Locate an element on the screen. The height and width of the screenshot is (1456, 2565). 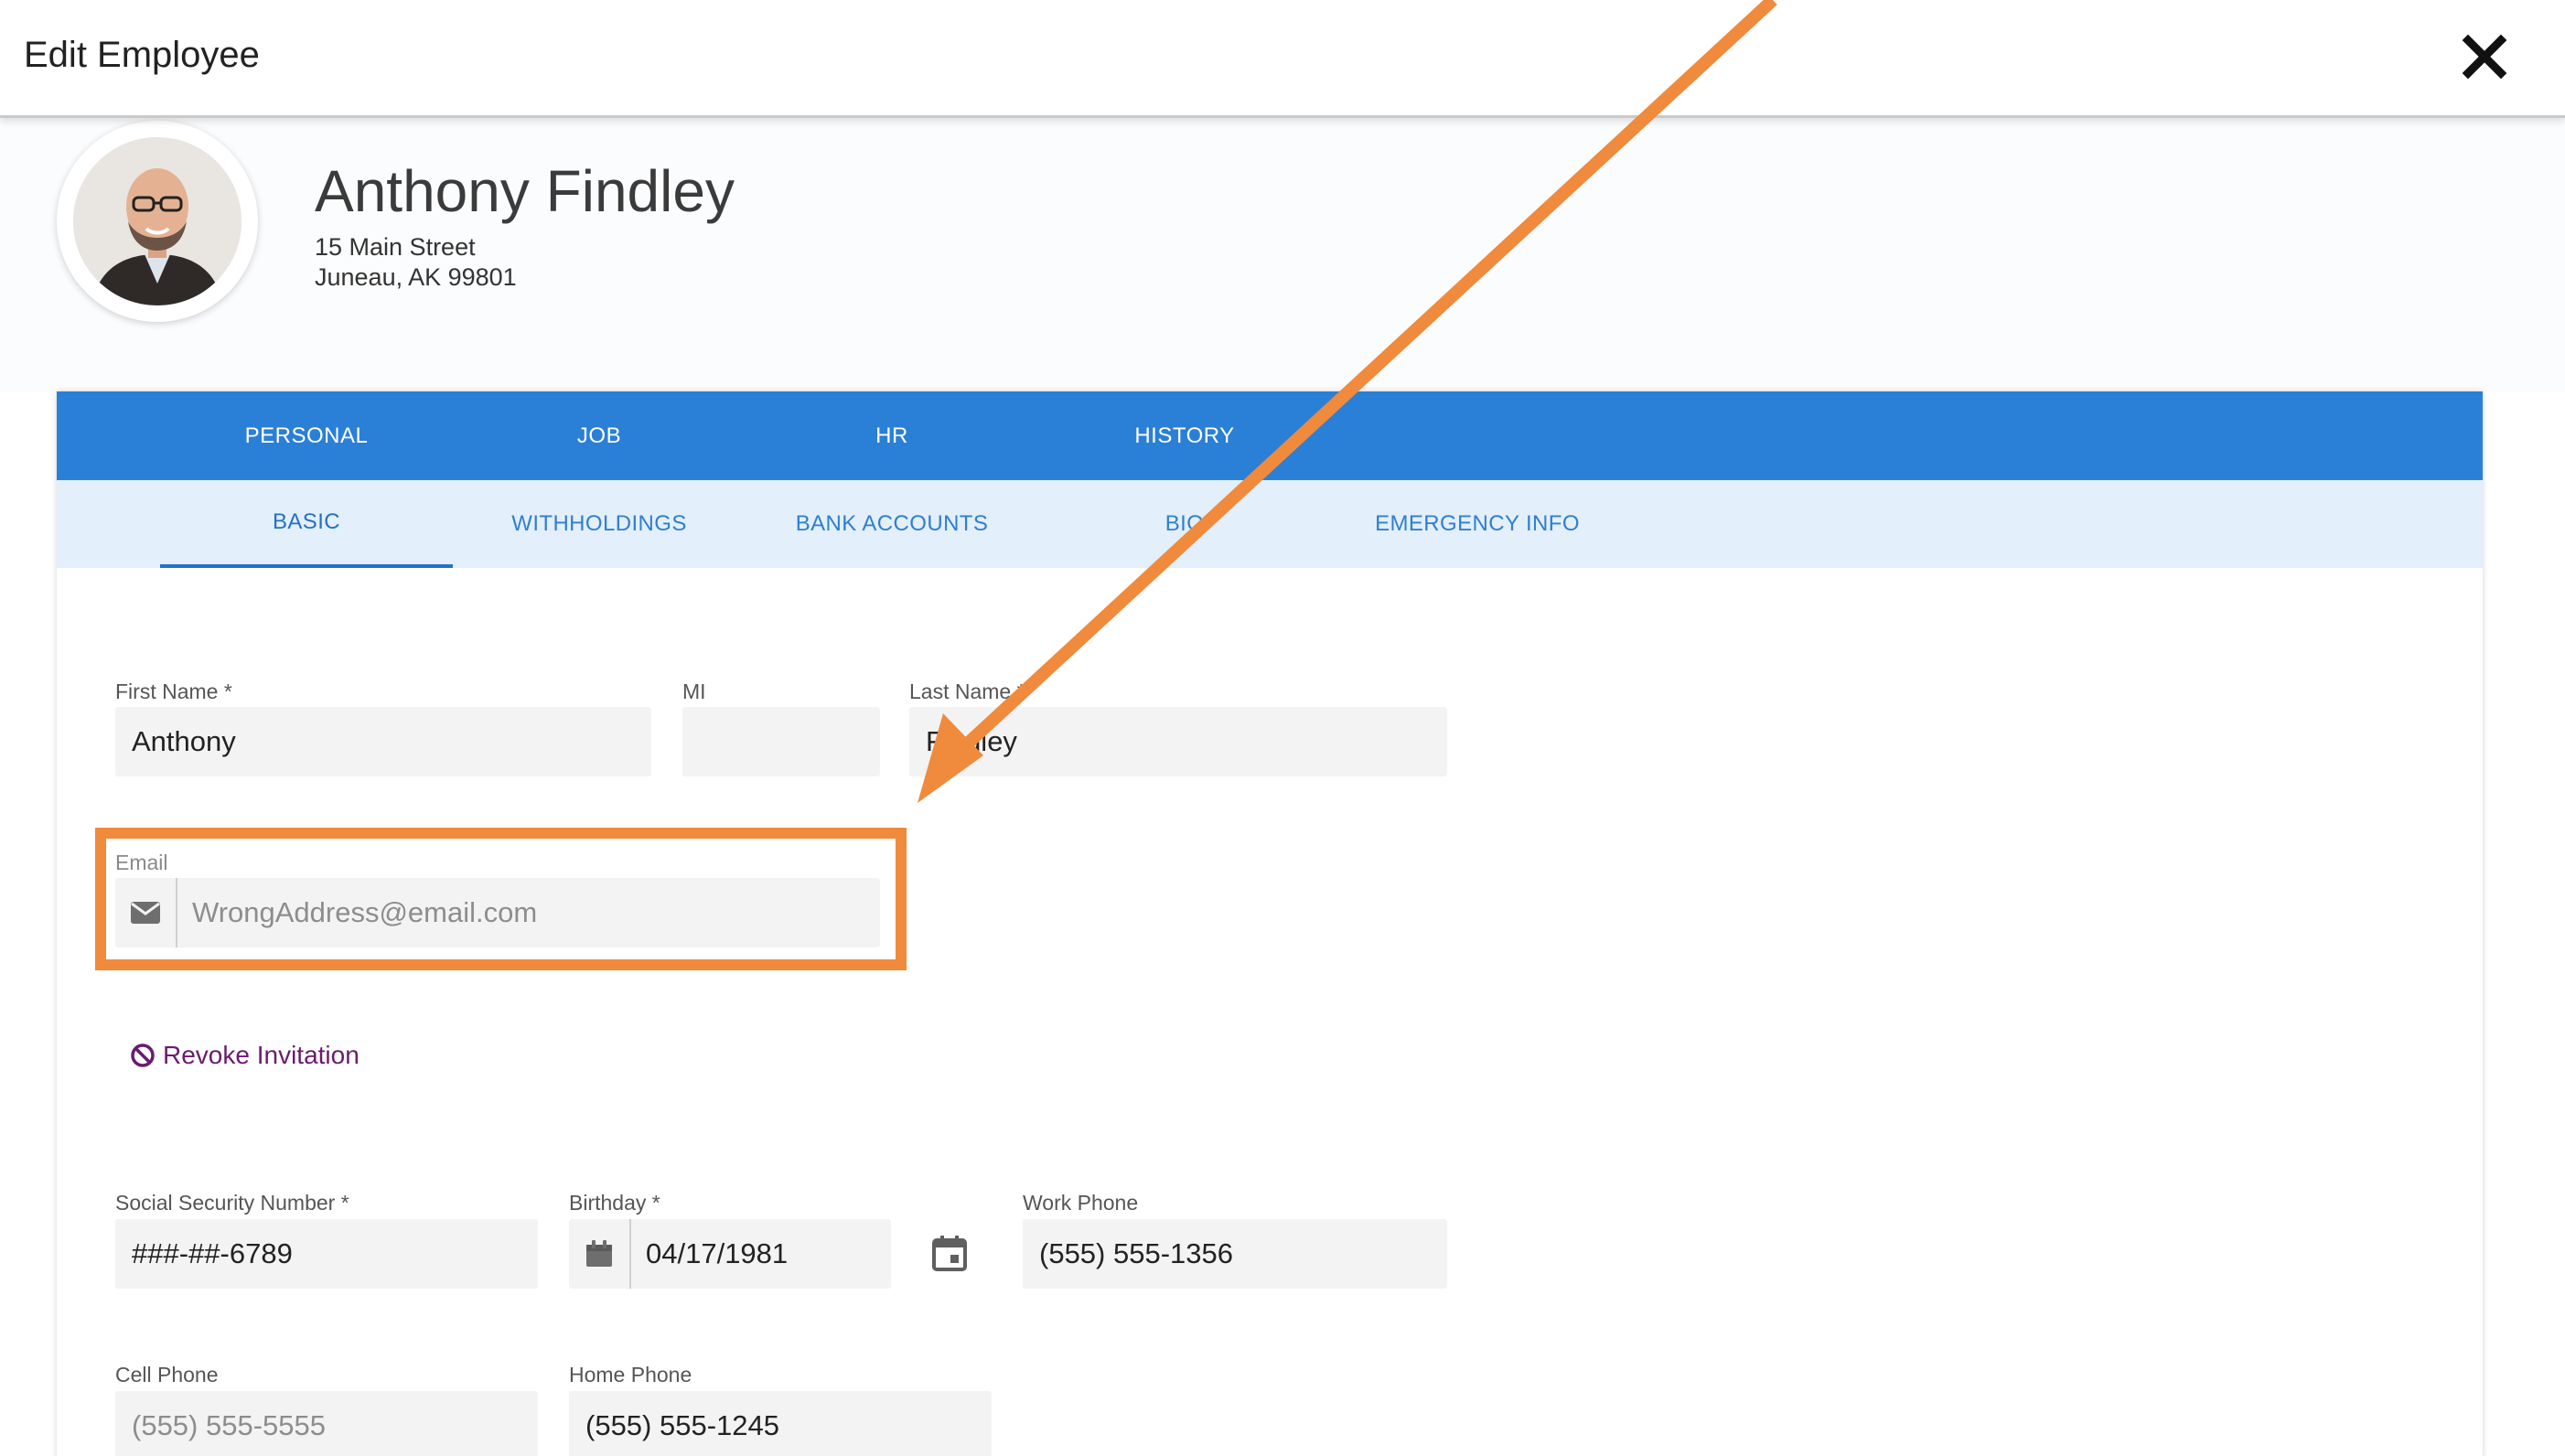
home-phone-field: (555) 555-1245 is located at coordinates (780, 1423).